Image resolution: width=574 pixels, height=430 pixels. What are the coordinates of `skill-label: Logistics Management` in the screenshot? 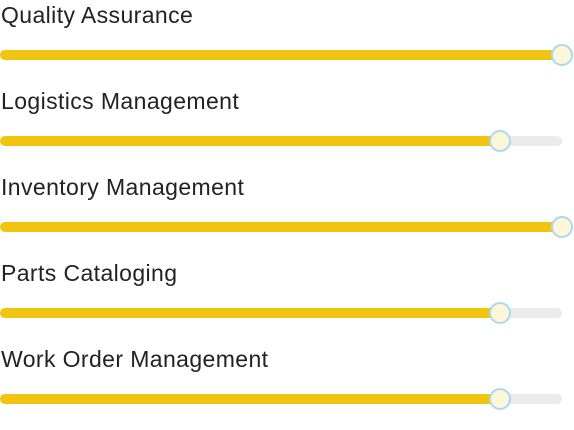 It's located at (120, 101).